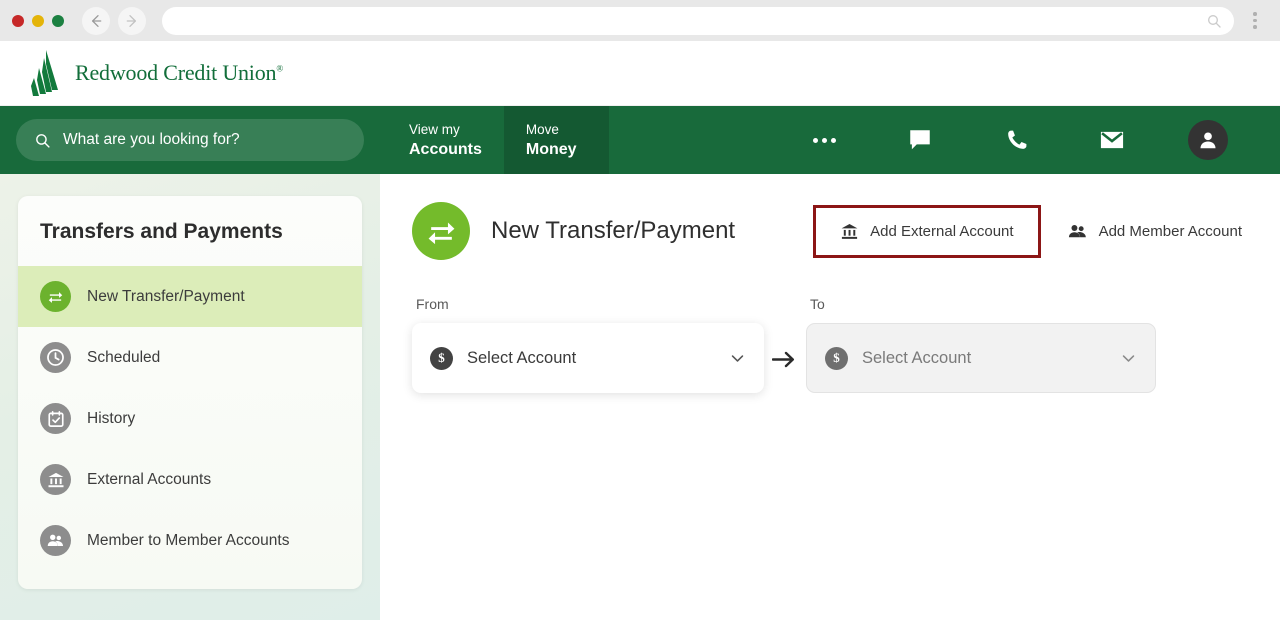  I want to click on user-avatar-icon, so click(1208, 140).